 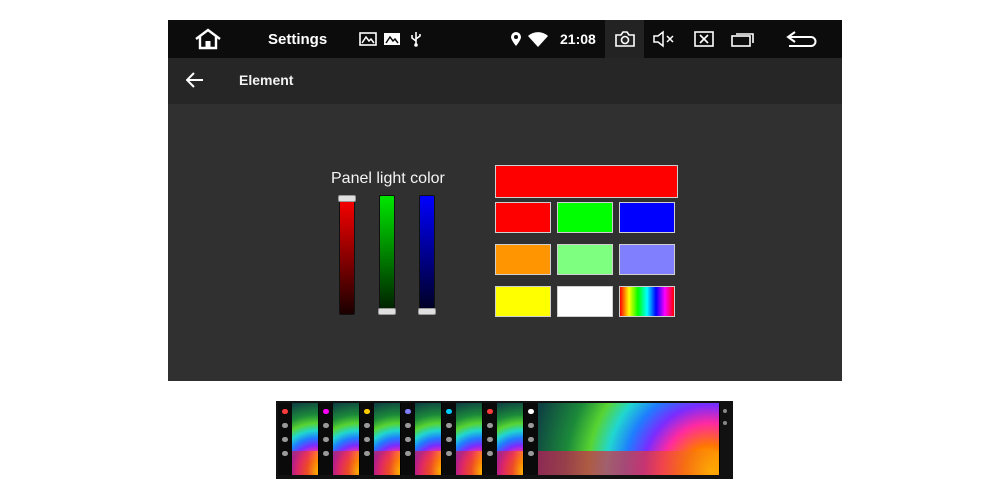 What do you see at coordinates (368, 39) in the screenshot?
I see `image-icon` at bounding box center [368, 39].